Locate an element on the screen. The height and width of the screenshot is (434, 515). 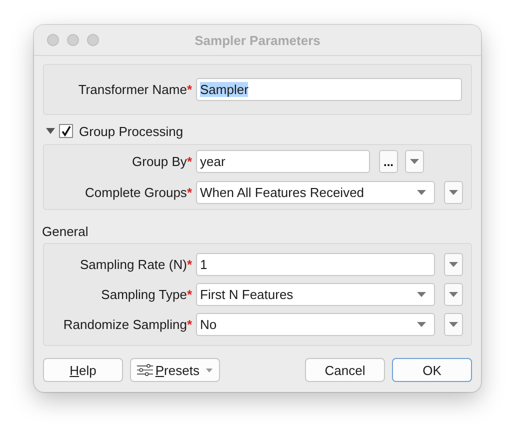
input-field: Sampler is located at coordinates (329, 89).